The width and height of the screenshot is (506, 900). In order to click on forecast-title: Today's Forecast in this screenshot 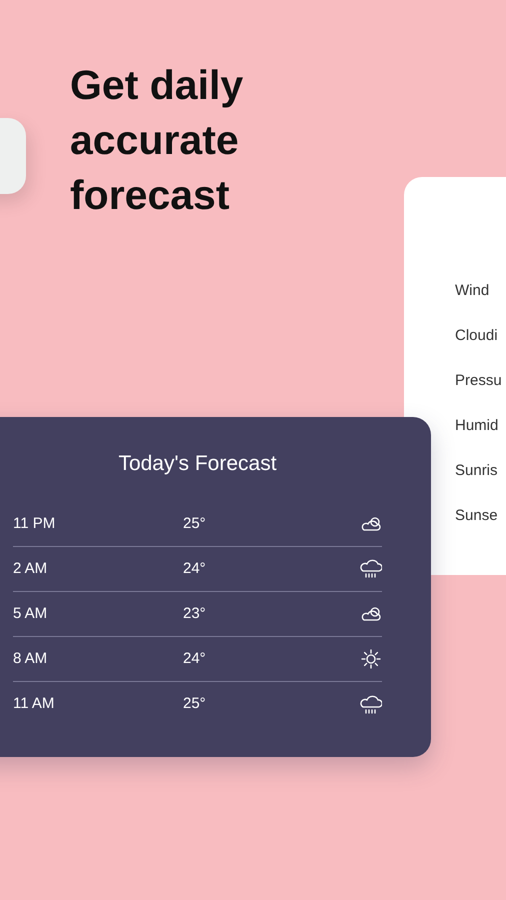, I will do `click(197, 463)`.